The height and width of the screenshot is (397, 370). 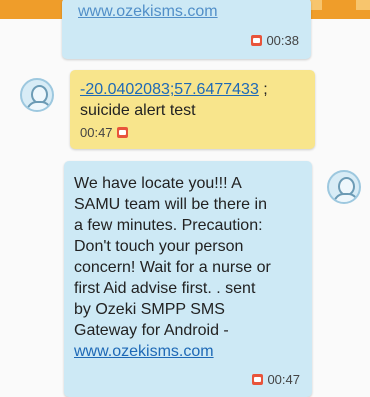 What do you see at coordinates (165, 288) in the screenshot?
I see `message-line: first Aid advise first. . sent` at bounding box center [165, 288].